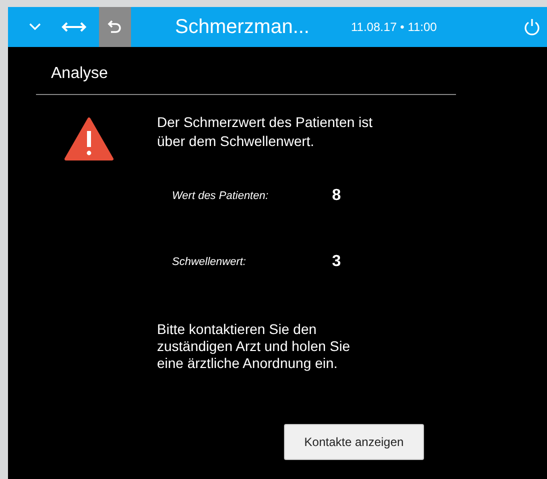 The height and width of the screenshot is (479, 547). I want to click on value-label: Schwellenwert:, so click(209, 262).